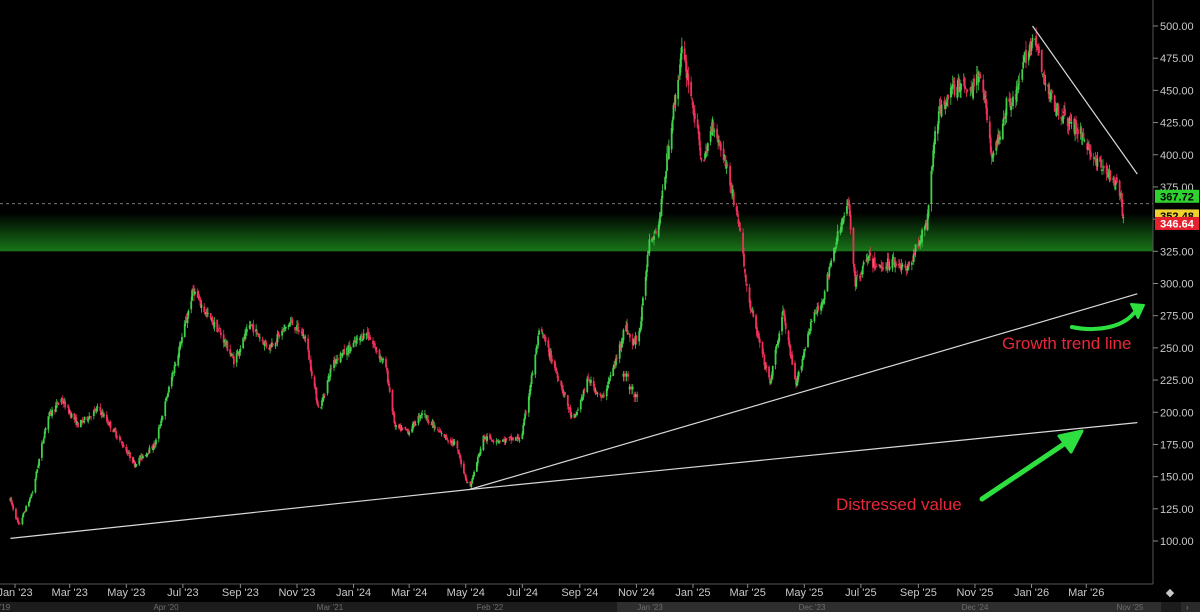  What do you see at coordinates (1177, 27) in the screenshot?
I see `y-tick-label: 500.00` at bounding box center [1177, 27].